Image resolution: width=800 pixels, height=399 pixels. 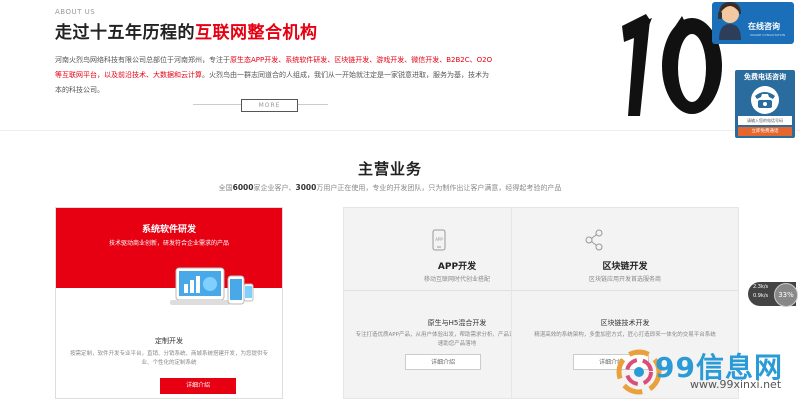 What do you see at coordinates (764, 26) in the screenshot?
I see `online-consult-label: 在线咨询` at bounding box center [764, 26].